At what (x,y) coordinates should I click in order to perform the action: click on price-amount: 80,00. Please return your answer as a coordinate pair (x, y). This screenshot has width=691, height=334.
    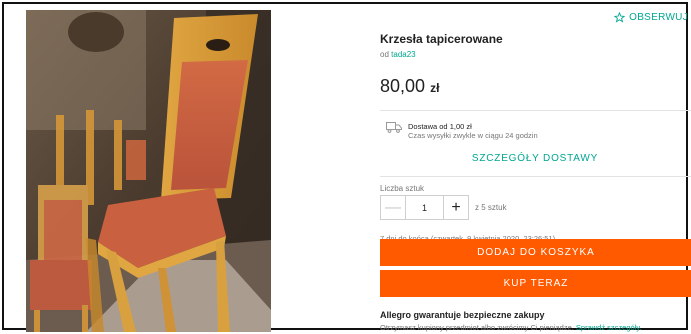
    Looking at the image, I should click on (403, 86).